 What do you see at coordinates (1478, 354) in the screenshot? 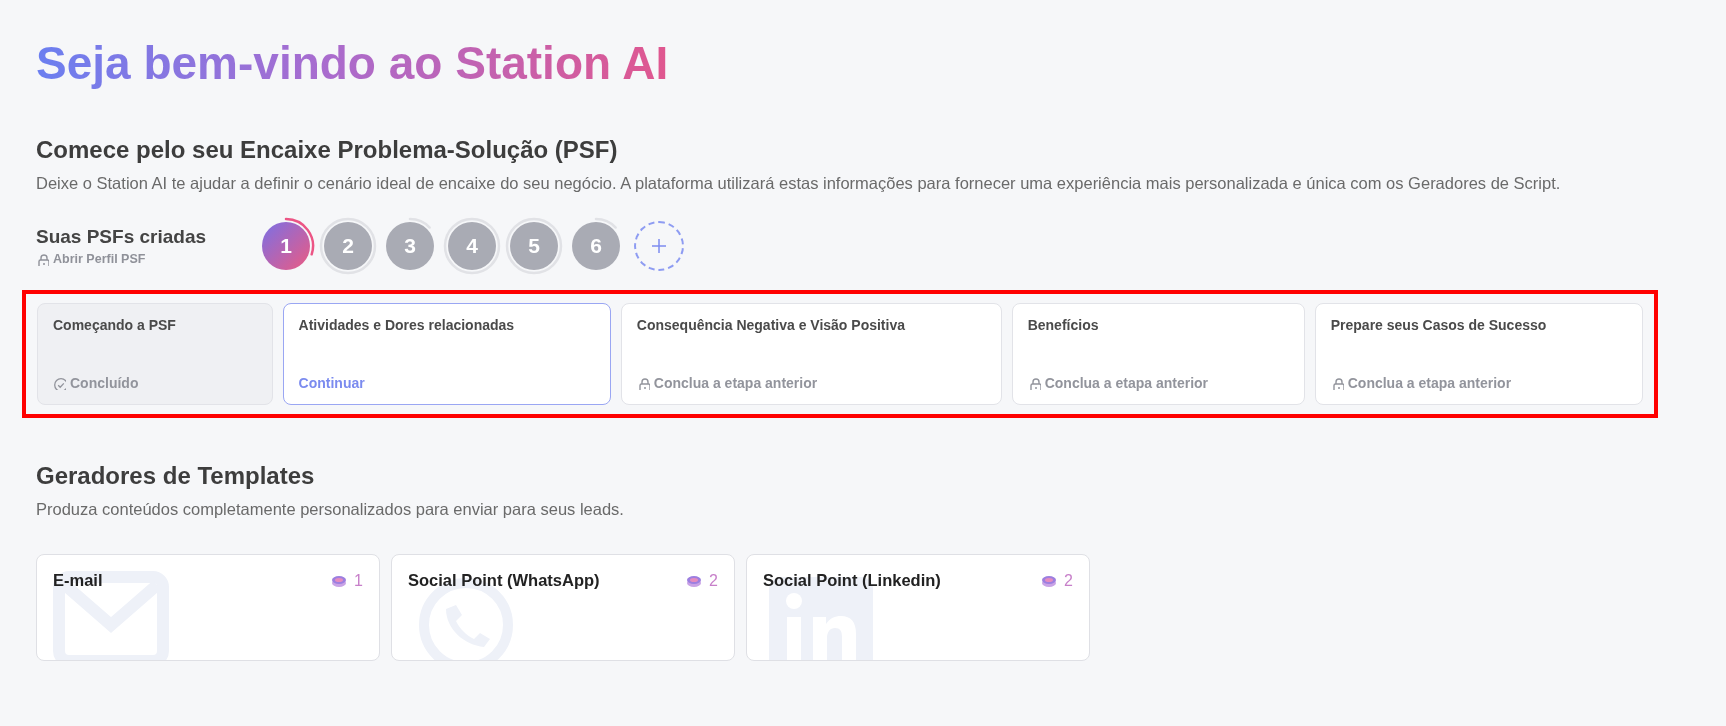
I see `step-card: Prepare seus Casos de Sucesso Conclua a etapa anterior` at bounding box center [1478, 354].